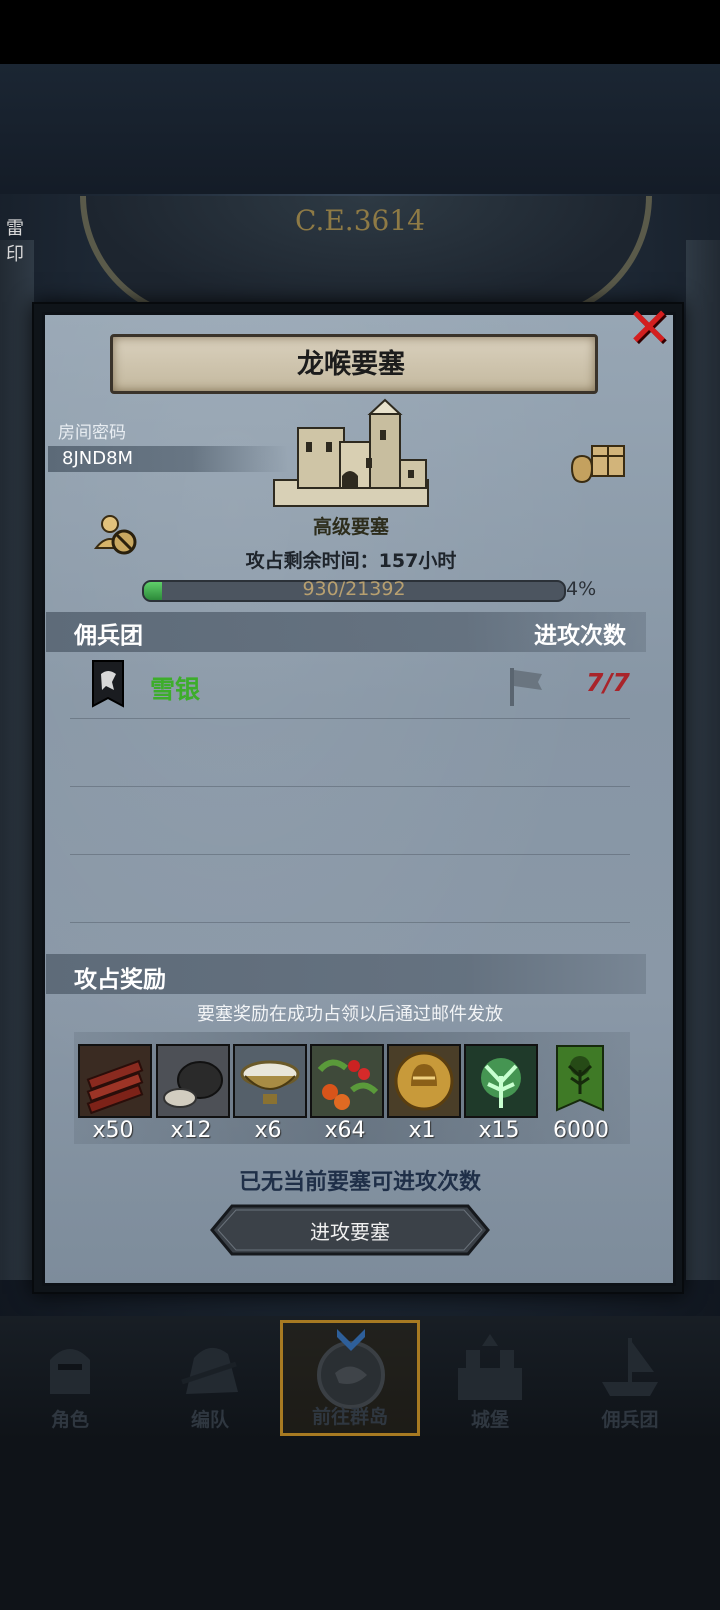 The width and height of the screenshot is (720, 1610). I want to click on attack-fortress-button-label: 进攻要塞, so click(350, 1232).